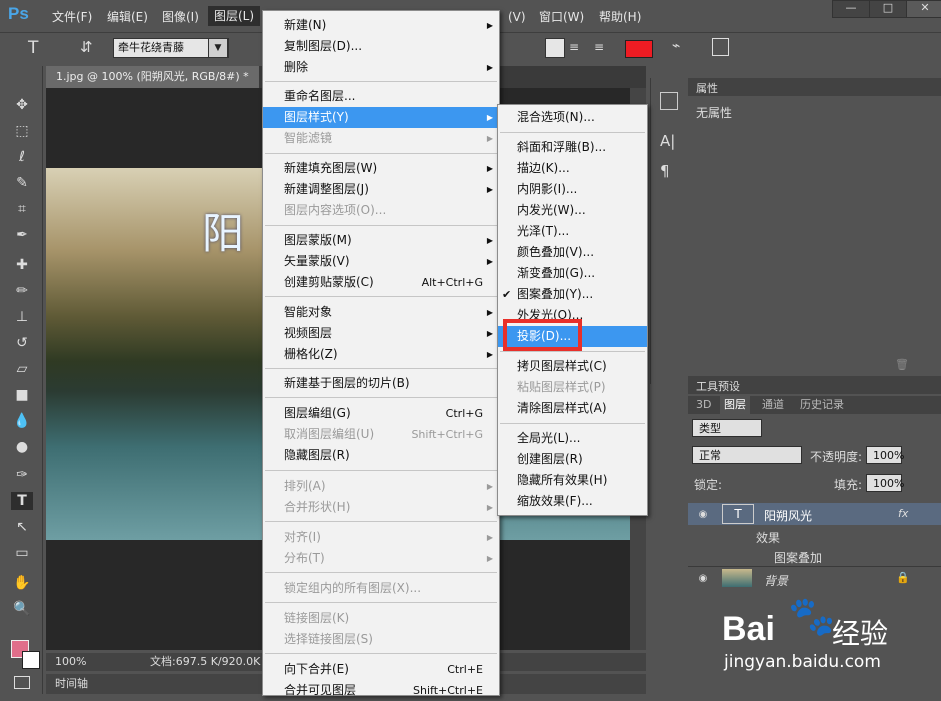 This screenshot has width=941, height=701. Describe the element at coordinates (381, 138) in the screenshot. I see `menu-item-smart-filter: 智能滤镜 ▶` at that location.